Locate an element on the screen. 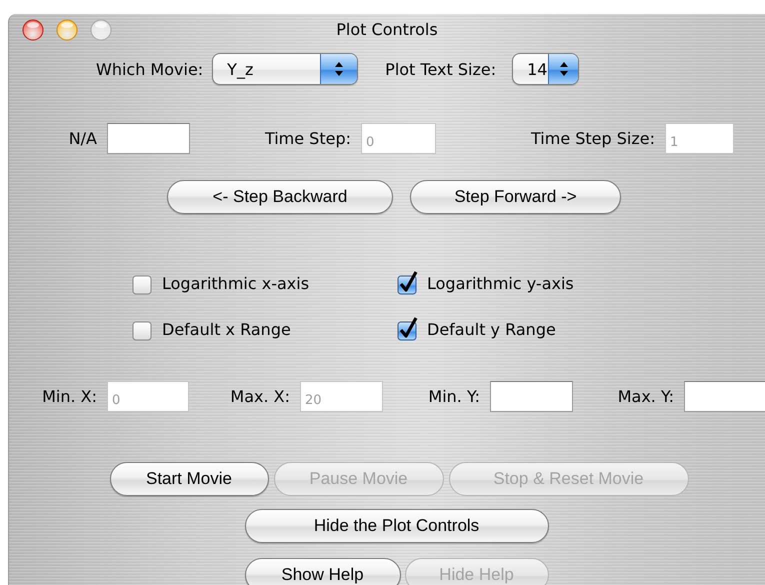 The height and width of the screenshot is (585, 765). field-label: Min. Y: is located at coordinates (454, 396).